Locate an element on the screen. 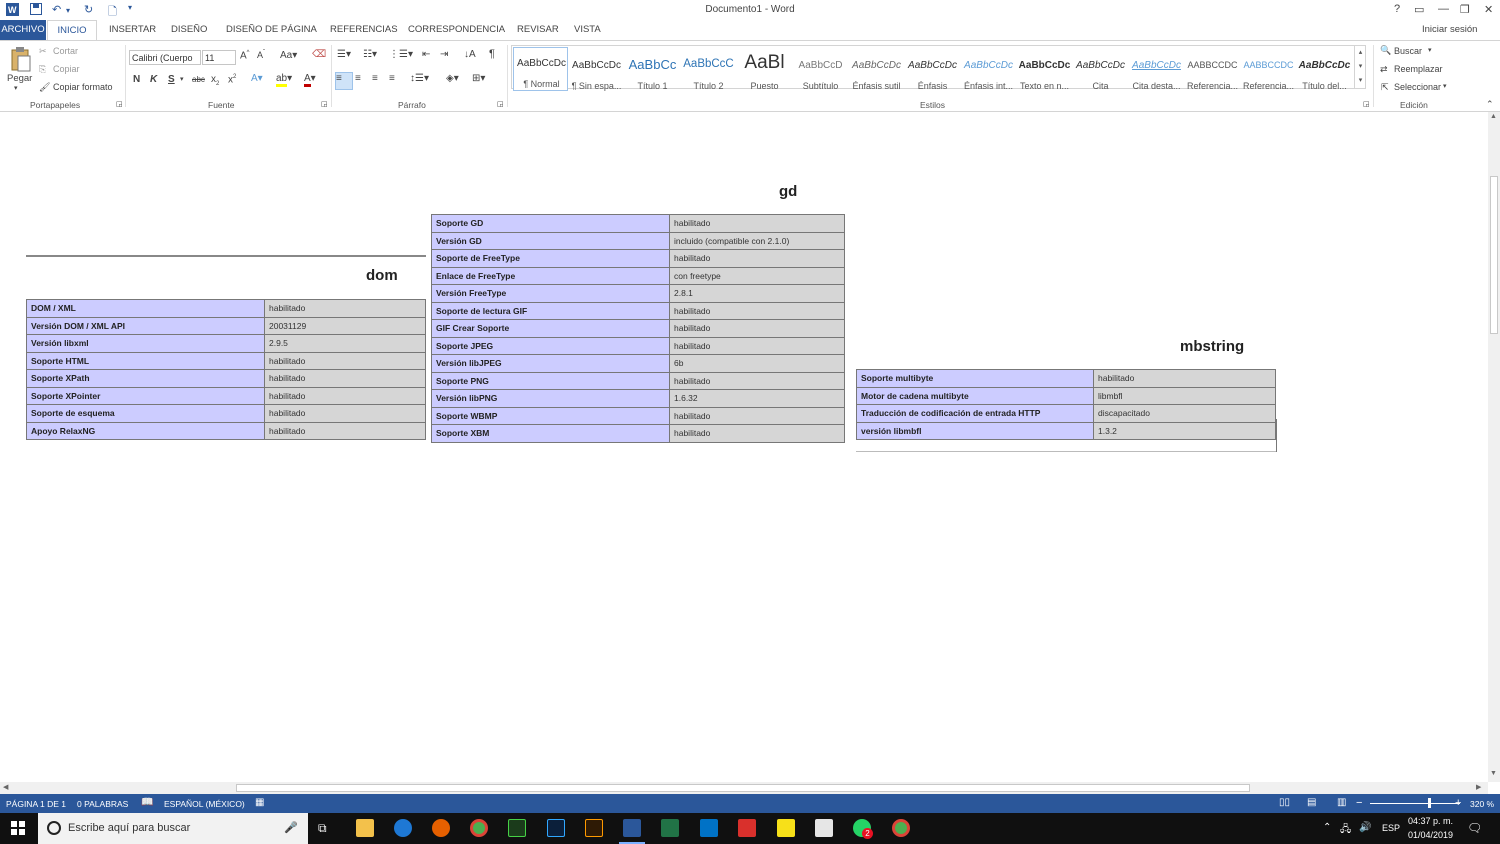 This screenshot has height=844, width=1500. dreamweaver-icon is located at coordinates (517, 828).